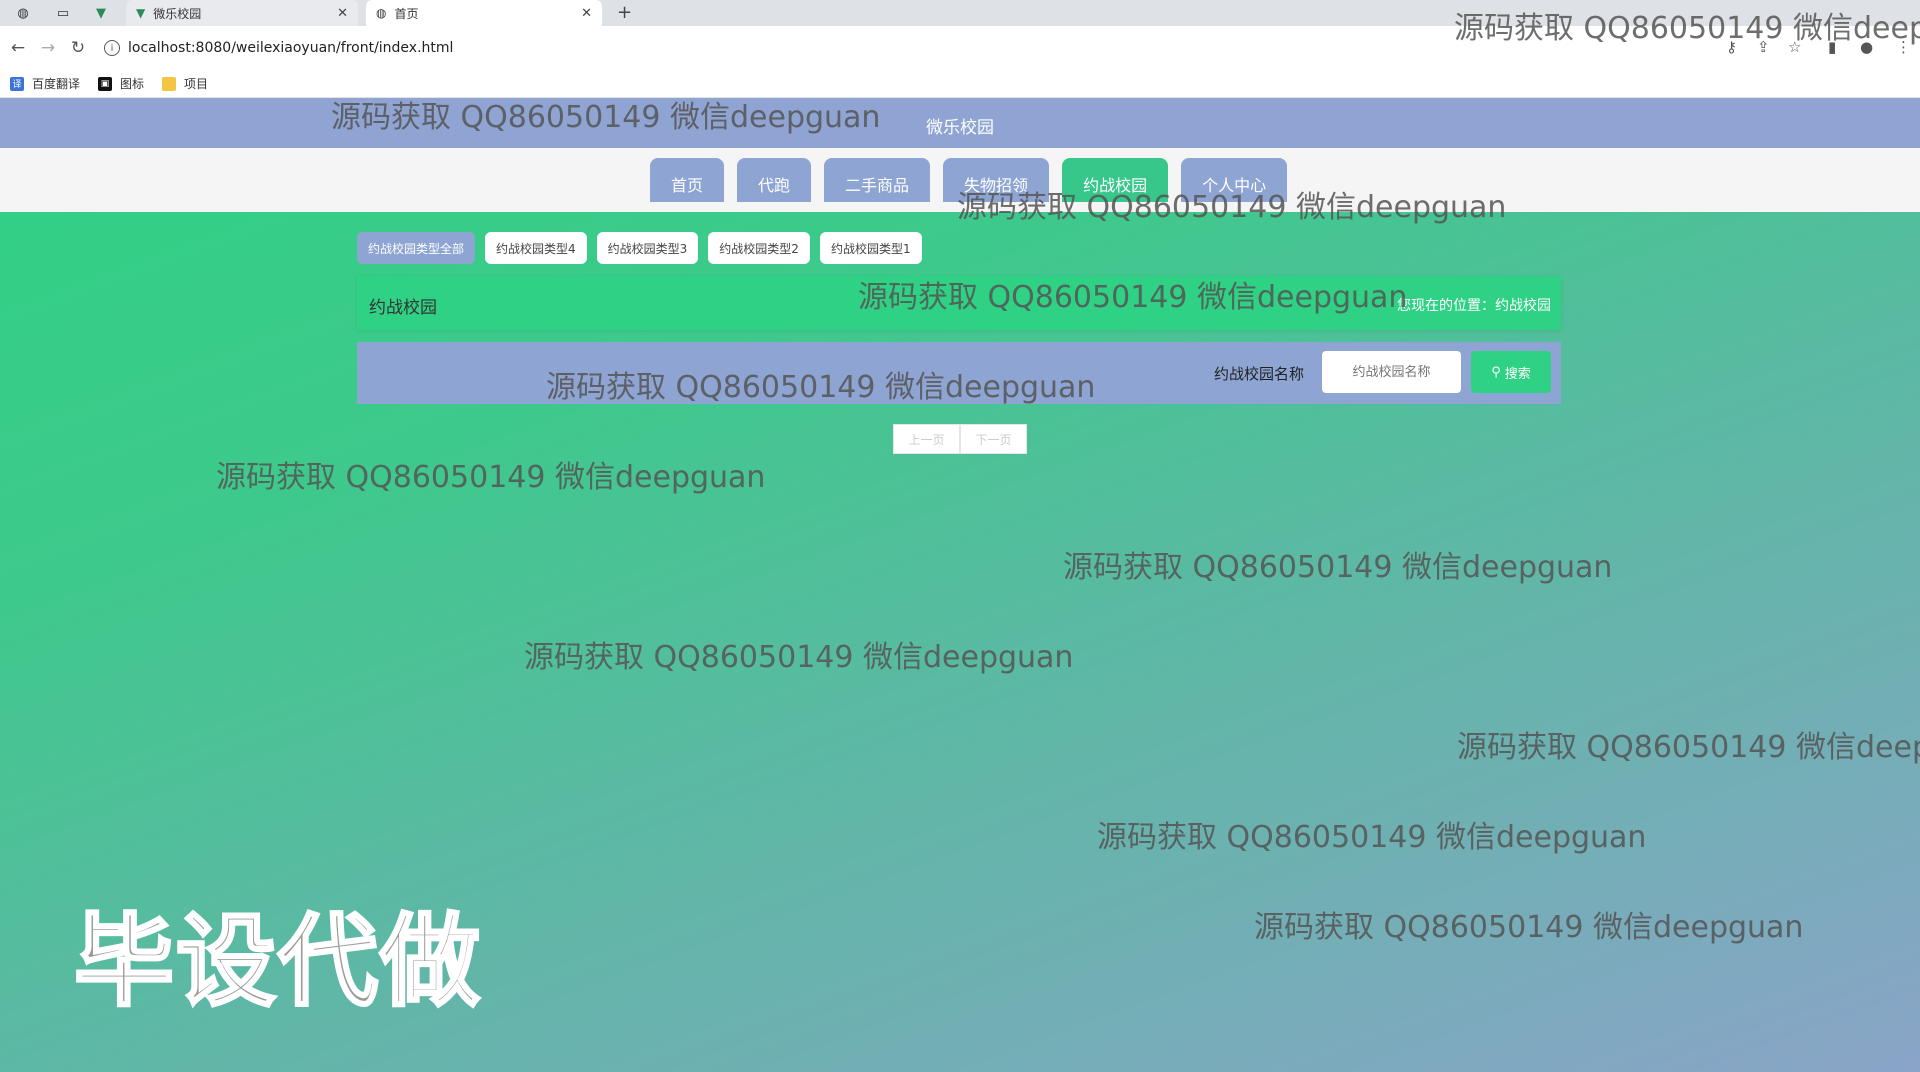 The image size is (1920, 1072). Describe the element at coordinates (277, 962) in the screenshot. I see `big-watermark: 毕设代做` at that location.